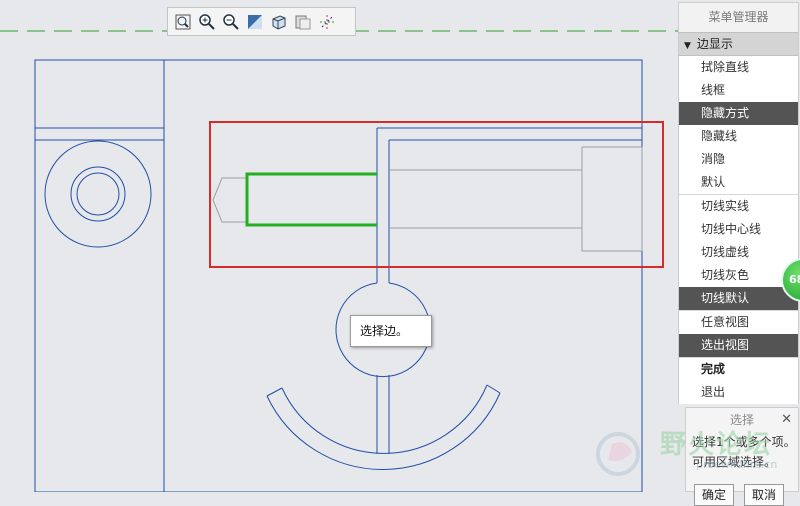  What do you see at coordinates (738, 136) in the screenshot?
I see `menu-item: 隐藏线` at bounding box center [738, 136].